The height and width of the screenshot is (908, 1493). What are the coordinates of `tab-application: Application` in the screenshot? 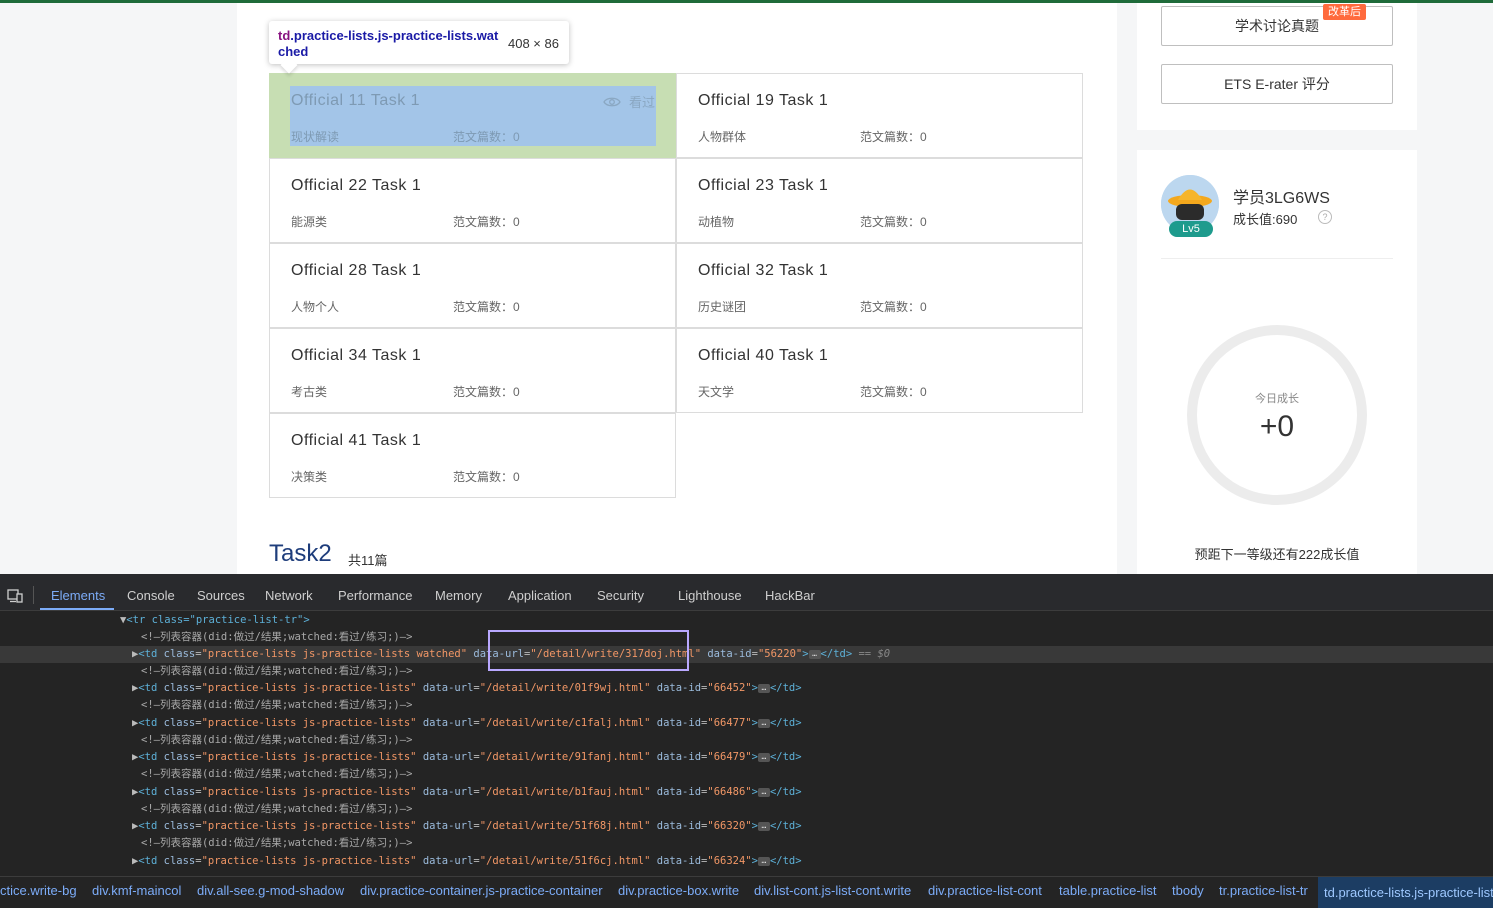 It's located at (540, 595).